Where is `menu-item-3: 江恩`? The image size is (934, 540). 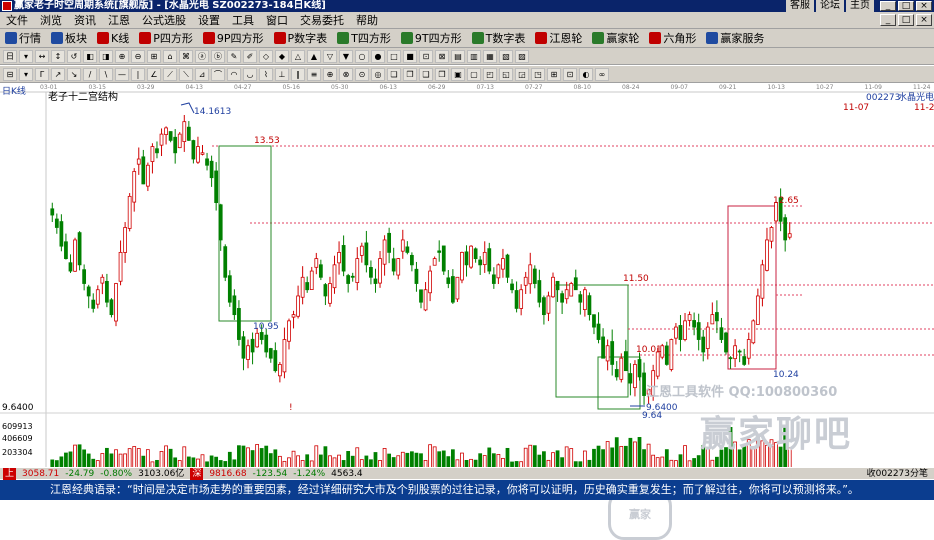 menu-item-3: 江恩 is located at coordinates (119, 20).